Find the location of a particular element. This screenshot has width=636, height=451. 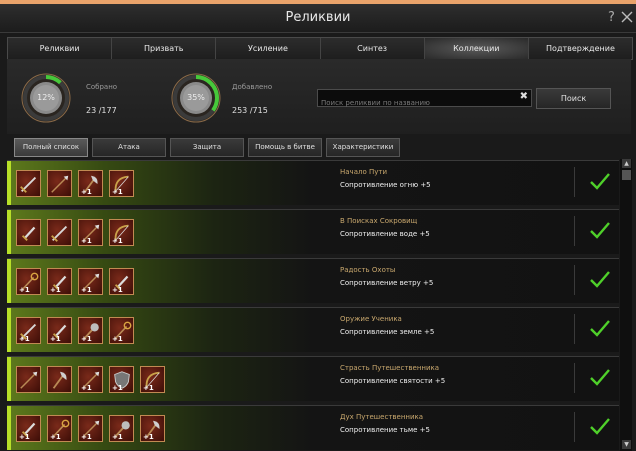

search-box: ✖ is located at coordinates (424, 99).